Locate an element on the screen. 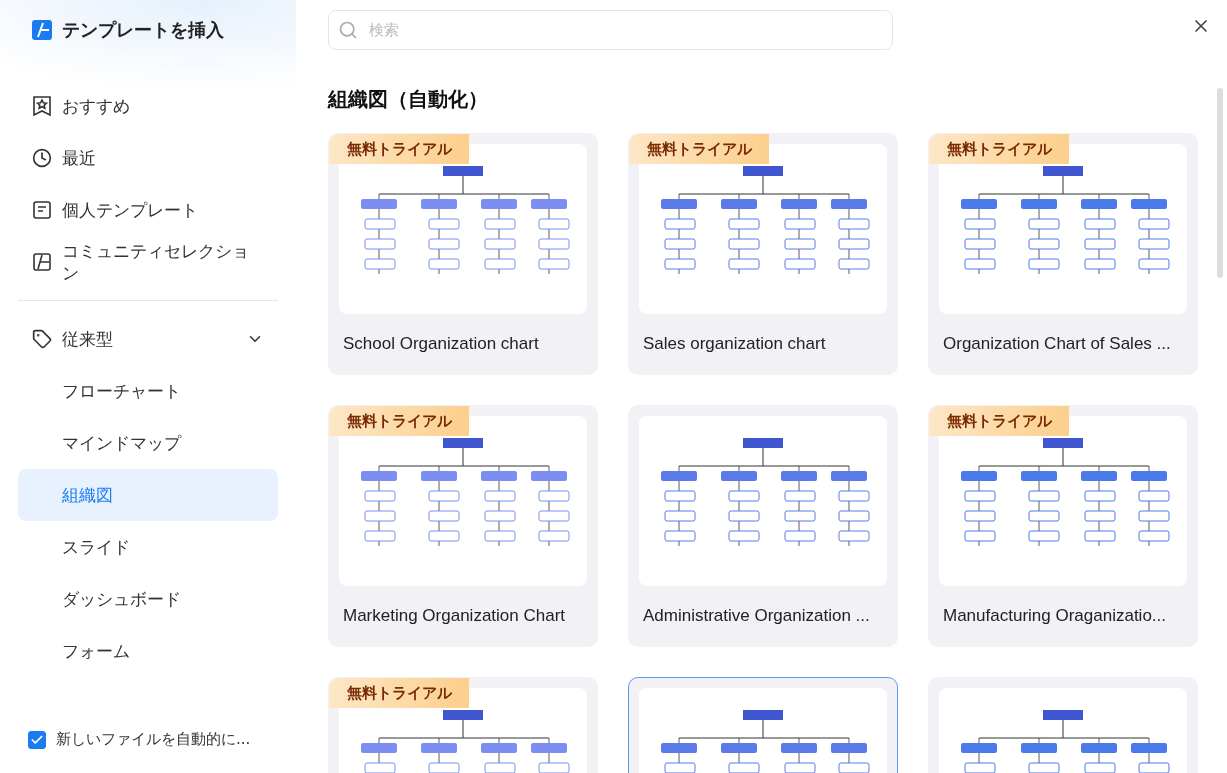  category-group-header: 従来型 is located at coordinates (148, 339).